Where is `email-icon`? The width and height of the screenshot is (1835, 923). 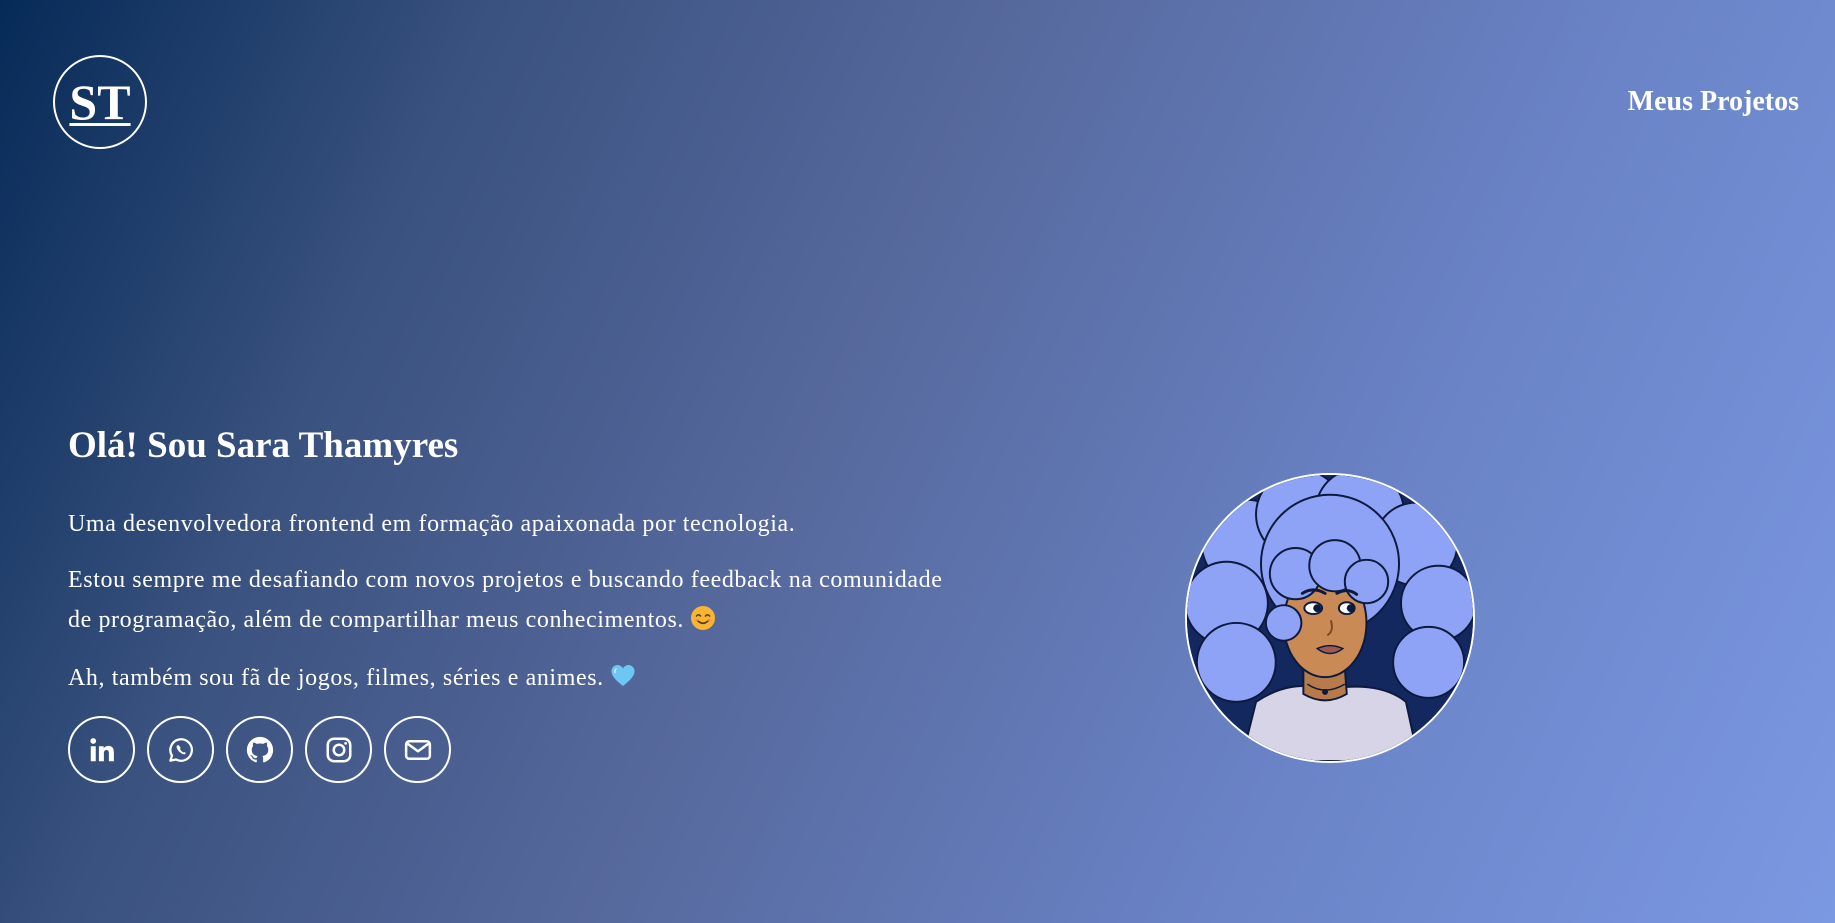
email-icon is located at coordinates (417, 749).